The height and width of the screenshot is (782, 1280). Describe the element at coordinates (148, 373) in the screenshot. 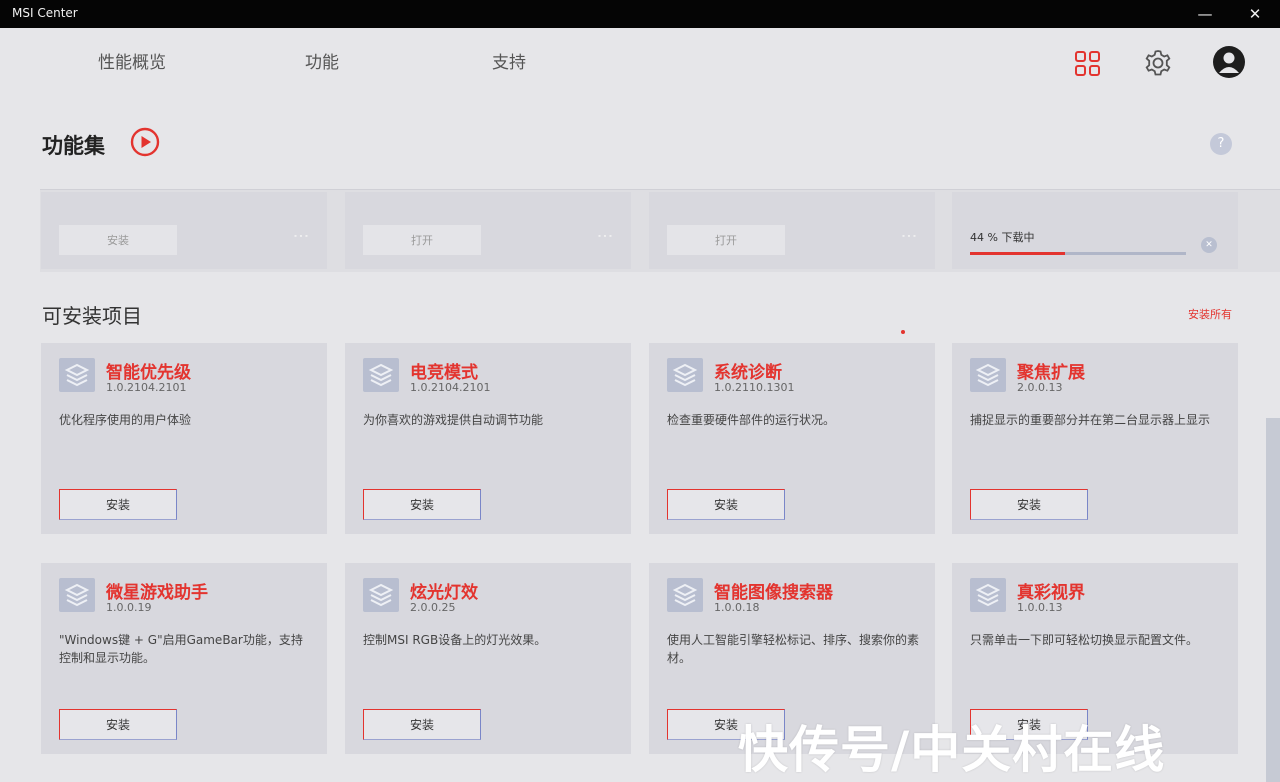

I see `feature-name: 智能优先级` at that location.